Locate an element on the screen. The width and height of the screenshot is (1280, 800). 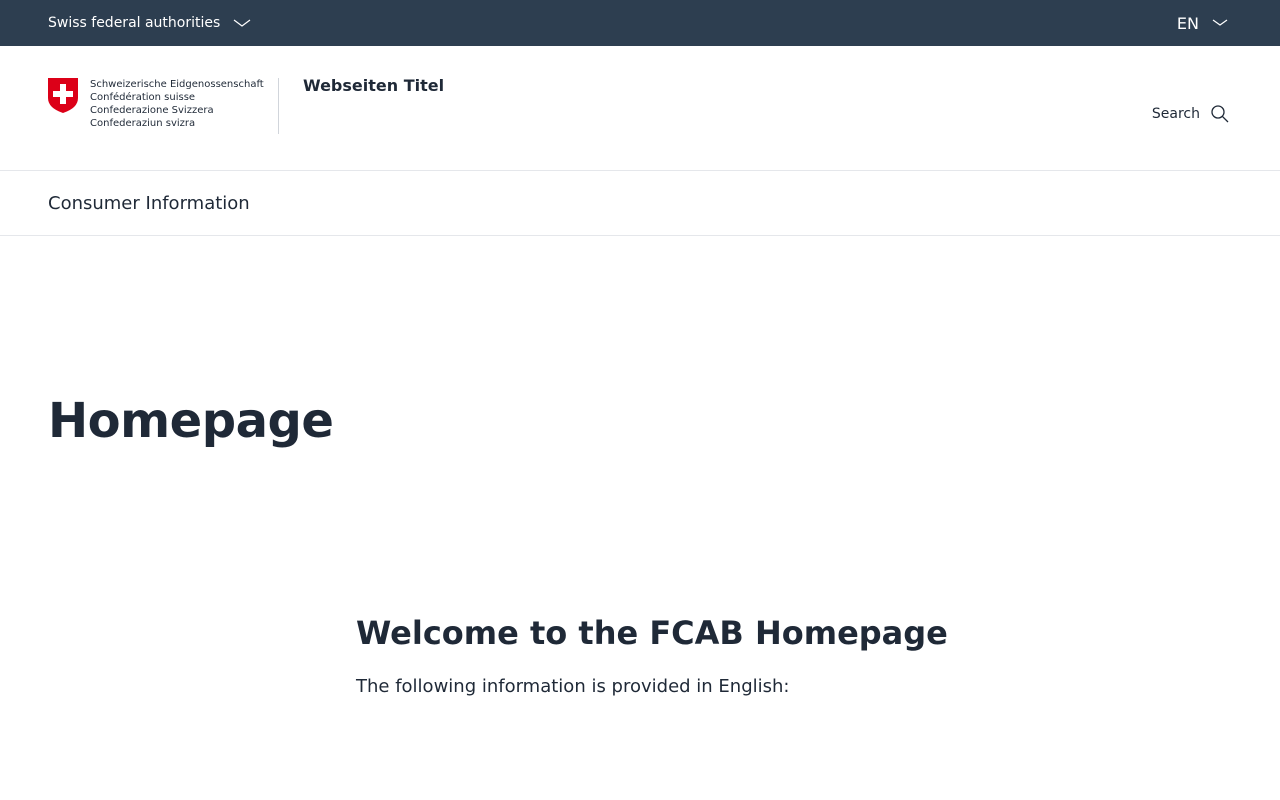
logo-line-rm: Confederaziun svizra is located at coordinates (143, 123).